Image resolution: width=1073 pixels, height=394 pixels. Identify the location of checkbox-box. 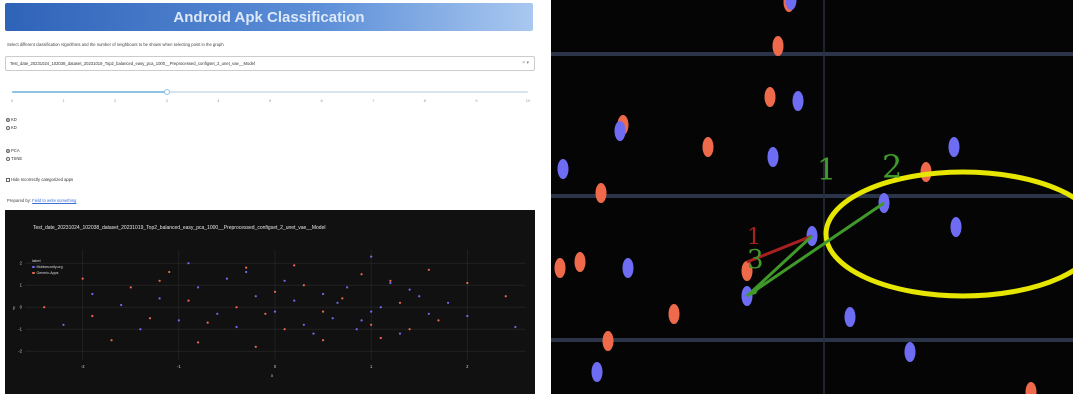
(8, 179).